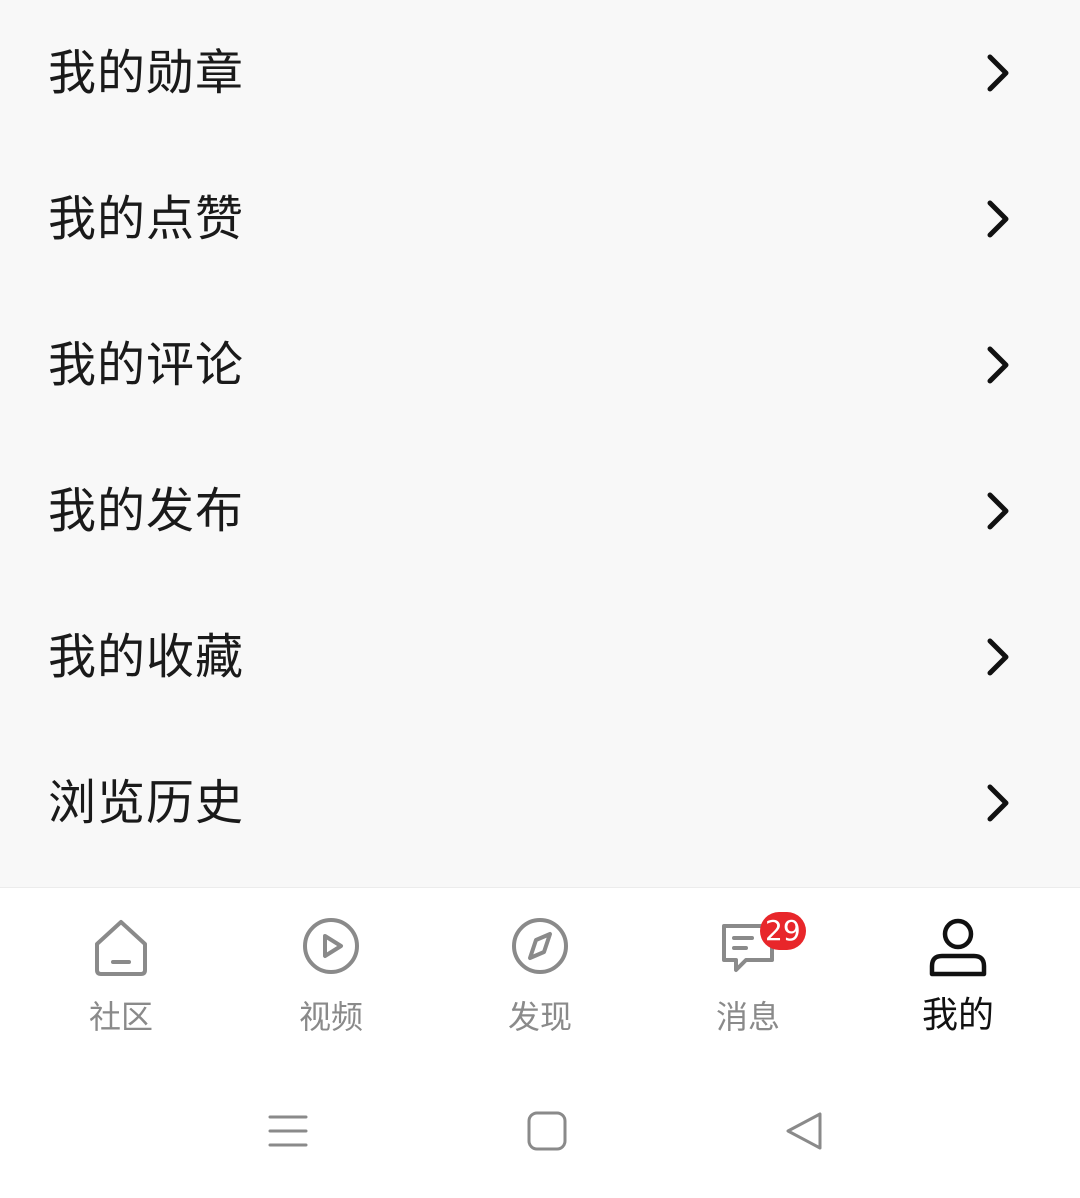 The width and height of the screenshot is (1080, 1198). What do you see at coordinates (547, 1131) in the screenshot?
I see `home-square-icon` at bounding box center [547, 1131].